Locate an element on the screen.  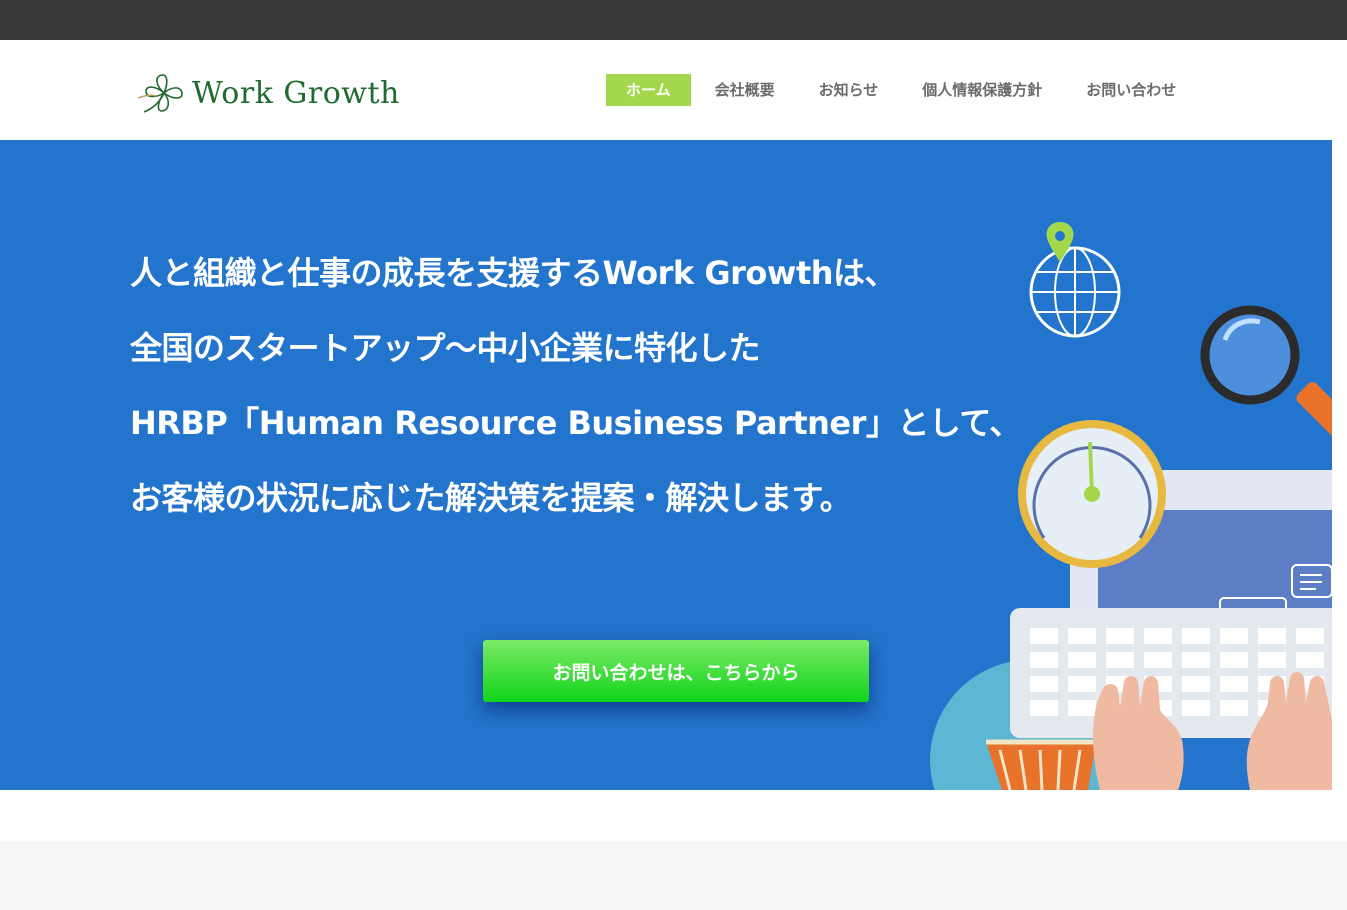
globe-icon is located at coordinates (1075, 292).